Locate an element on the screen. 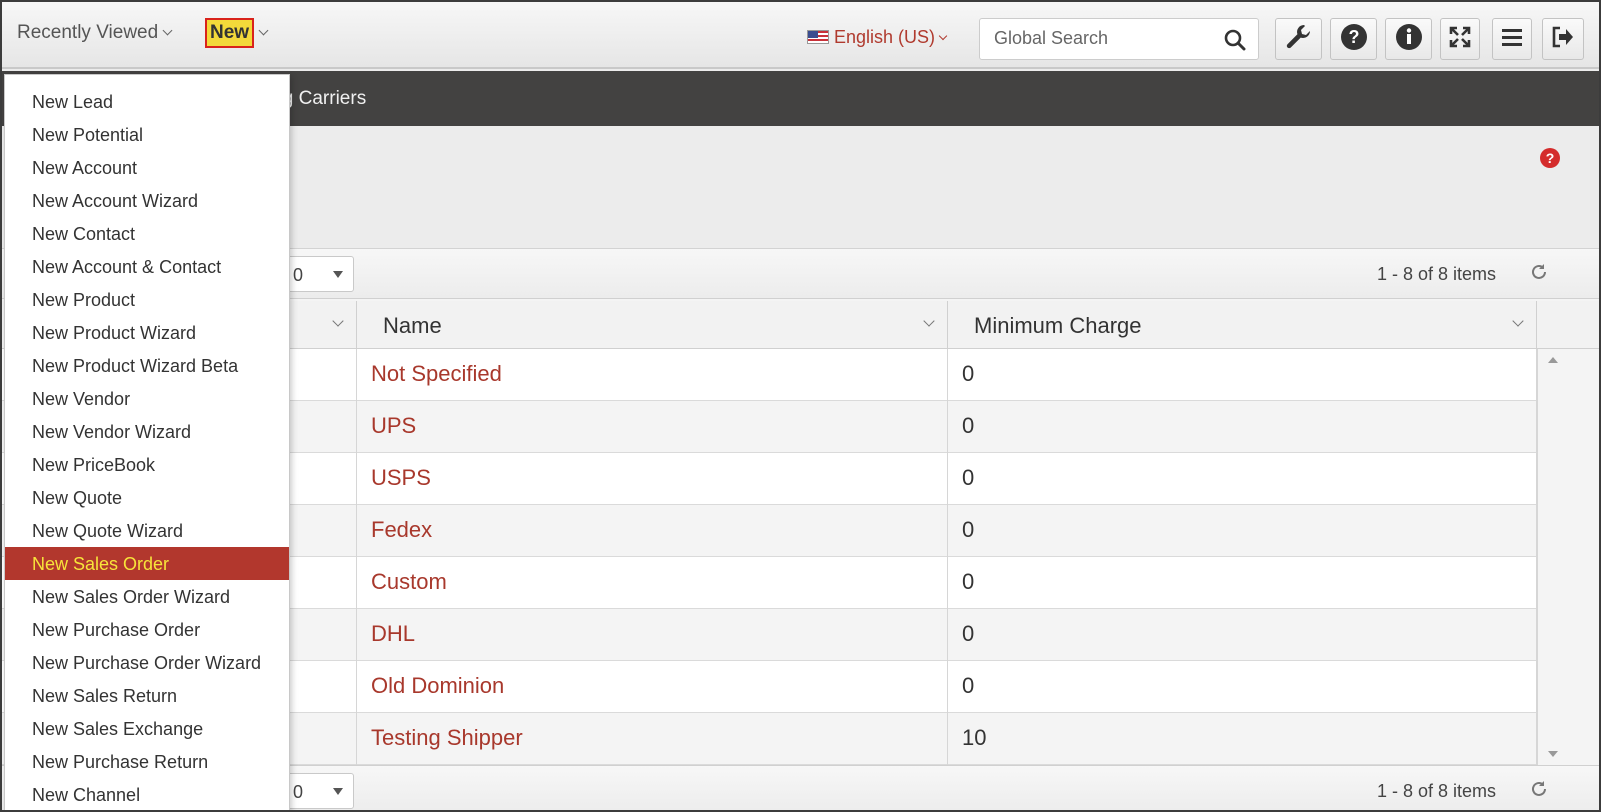  menu-item-new-vendor-wizard: New Vendor Wizard is located at coordinates (147, 431).